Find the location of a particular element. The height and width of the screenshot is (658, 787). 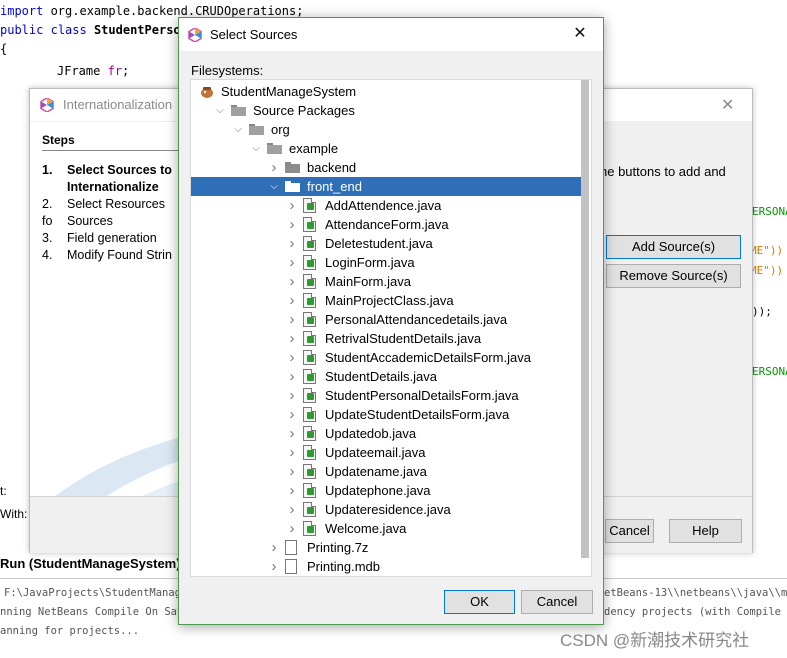

tree-node: › AddAttendence.java is located at coordinates (386, 205).